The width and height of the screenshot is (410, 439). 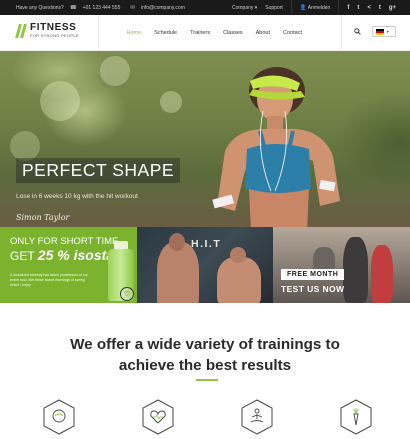 I want to click on german-flag-icon, so click(x=380, y=31).